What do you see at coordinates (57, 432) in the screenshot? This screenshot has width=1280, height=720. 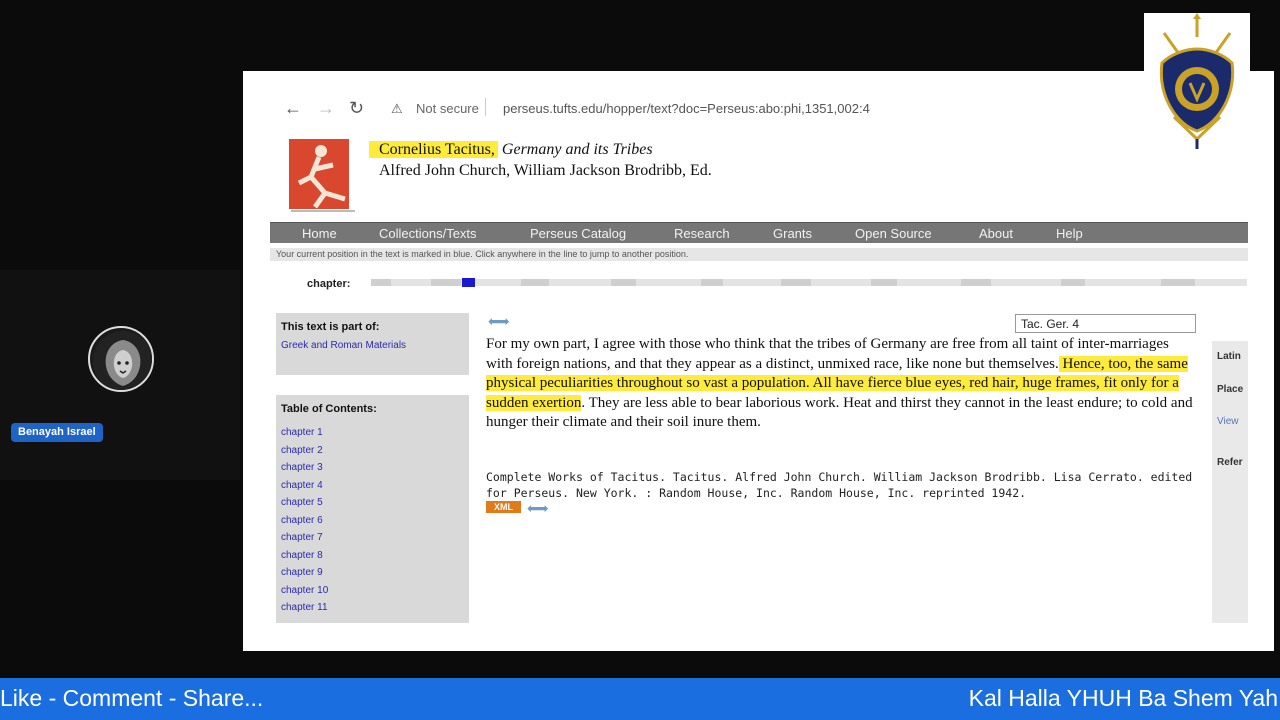 I see `participant-name-badge: Benayah Israel` at bounding box center [57, 432].